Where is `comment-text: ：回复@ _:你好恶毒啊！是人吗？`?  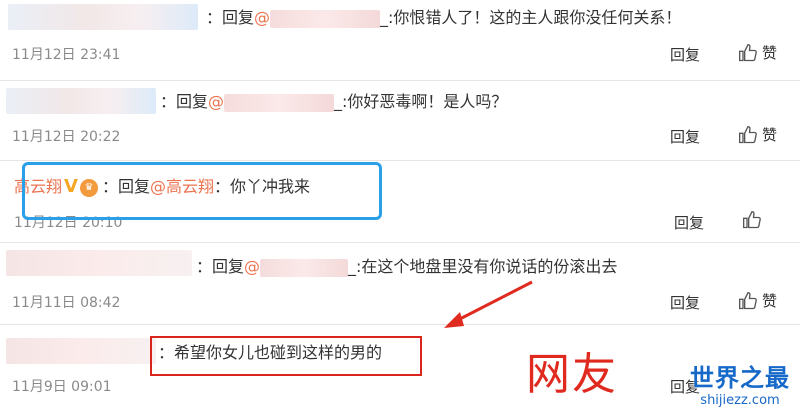 comment-text: ：回复@ _:你好恶毒啊！是人吗？ is located at coordinates (334, 102).